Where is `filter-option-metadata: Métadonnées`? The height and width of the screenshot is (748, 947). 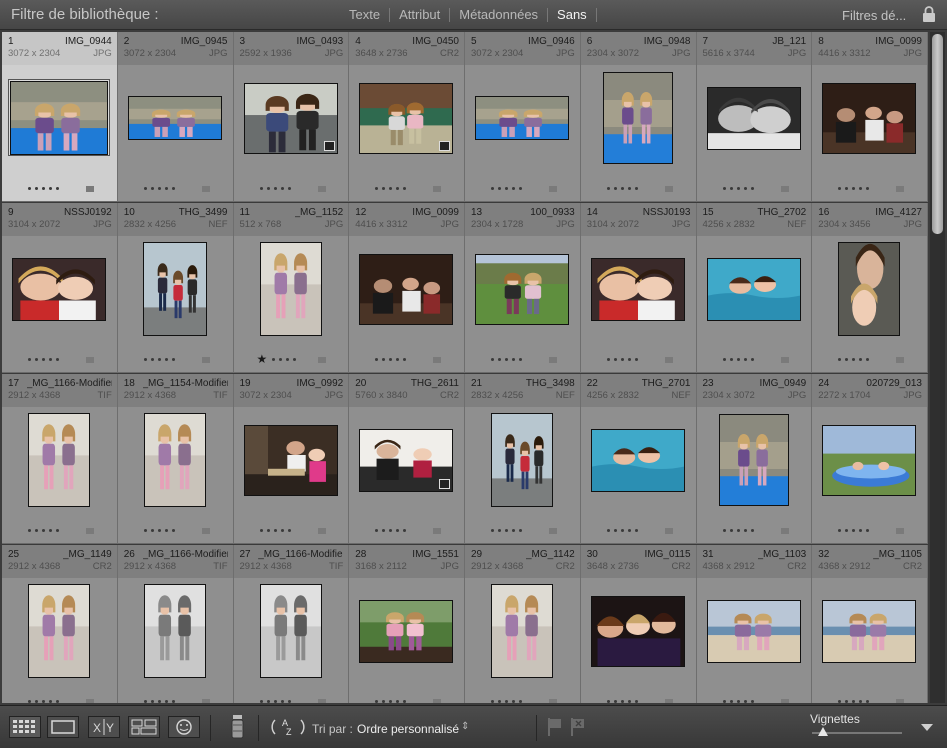 filter-option-metadata: Métadonnées is located at coordinates (498, 14).